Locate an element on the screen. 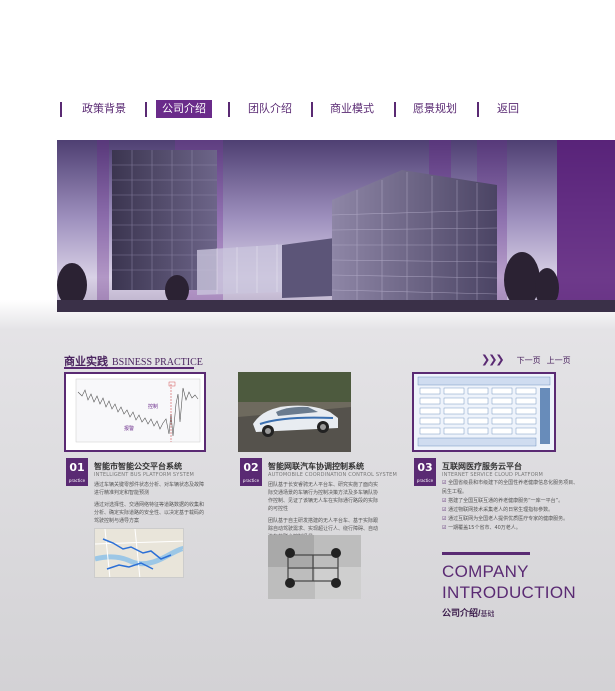 The width and height of the screenshot is (615, 691). card-bullet: 通过物联网技术采集老人的日常生理指标参数。 is located at coordinates (512, 510).